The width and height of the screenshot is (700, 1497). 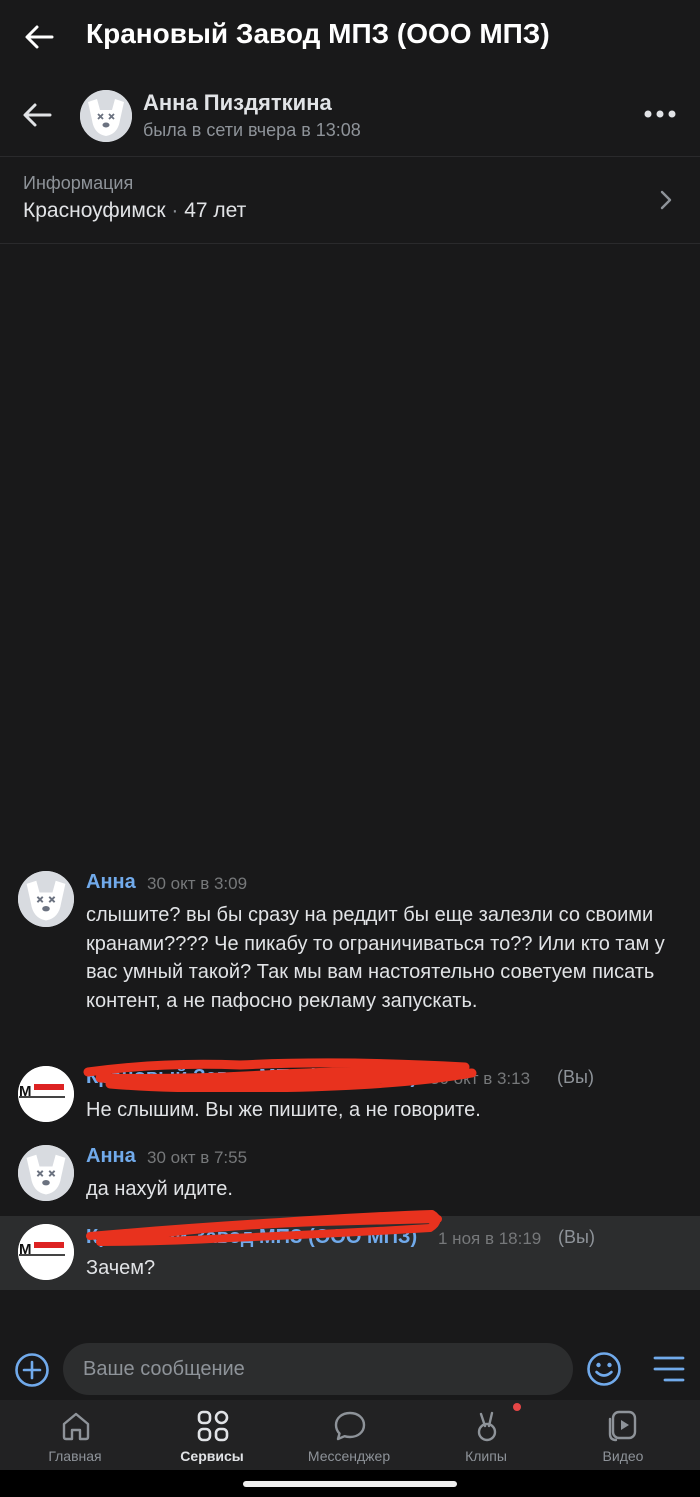 I want to click on message-text: Не слышим. Вы же пишите, а не говорите., so click(x=283, y=1110).